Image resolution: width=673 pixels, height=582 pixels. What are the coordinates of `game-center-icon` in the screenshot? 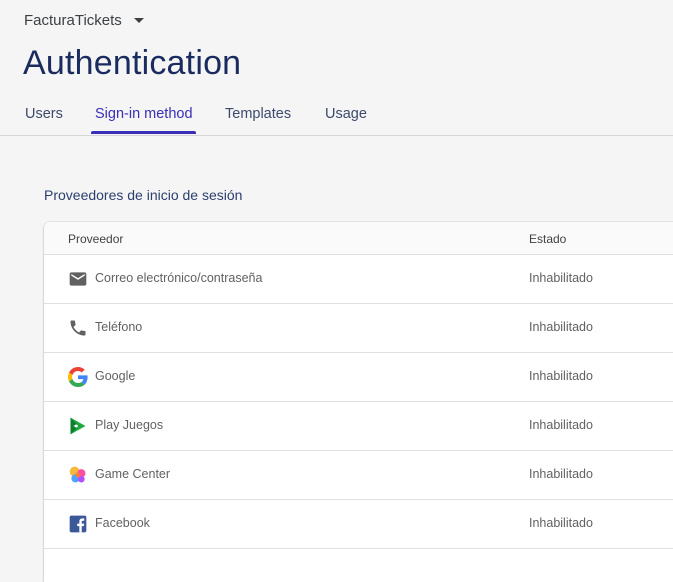 It's located at (78, 475).